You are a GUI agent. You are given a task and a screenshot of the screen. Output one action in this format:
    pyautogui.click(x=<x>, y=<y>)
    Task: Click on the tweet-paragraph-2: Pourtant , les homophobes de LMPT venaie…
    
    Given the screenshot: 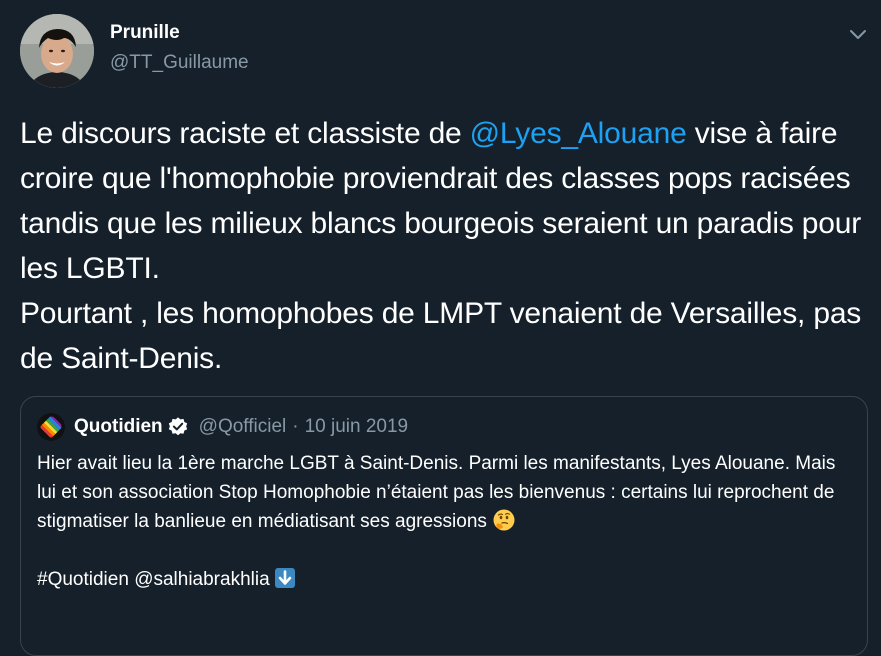 What is the action you would take?
    pyautogui.click(x=441, y=336)
    